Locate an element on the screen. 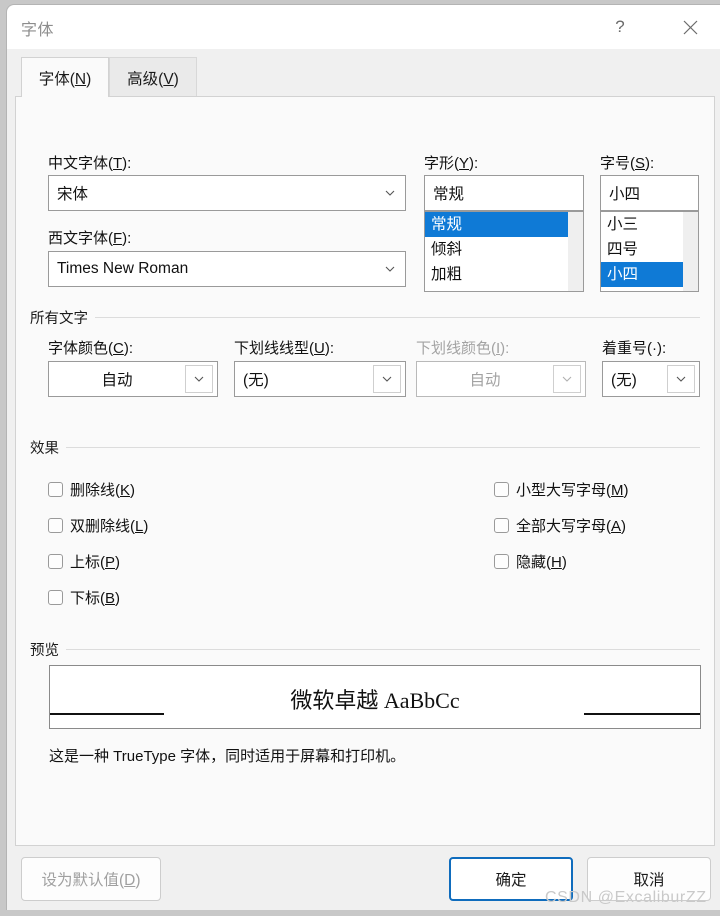 This screenshot has width=720, height=916. checkbox-strikethrough: 删除线(K) is located at coordinates (91, 489).